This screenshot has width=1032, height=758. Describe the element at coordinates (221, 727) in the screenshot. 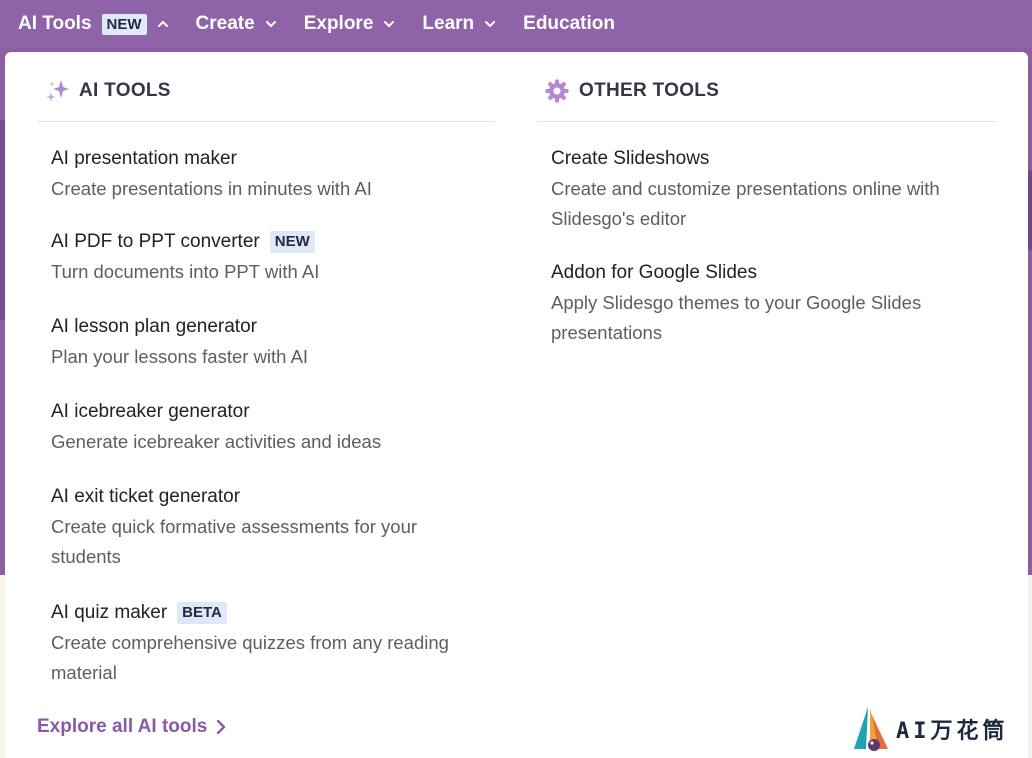

I see `chevron-right-icon` at that location.